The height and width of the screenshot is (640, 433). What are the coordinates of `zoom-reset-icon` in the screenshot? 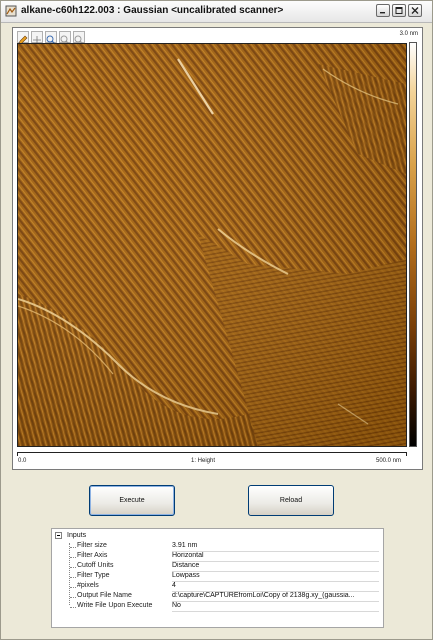 It's located at (79, 38).